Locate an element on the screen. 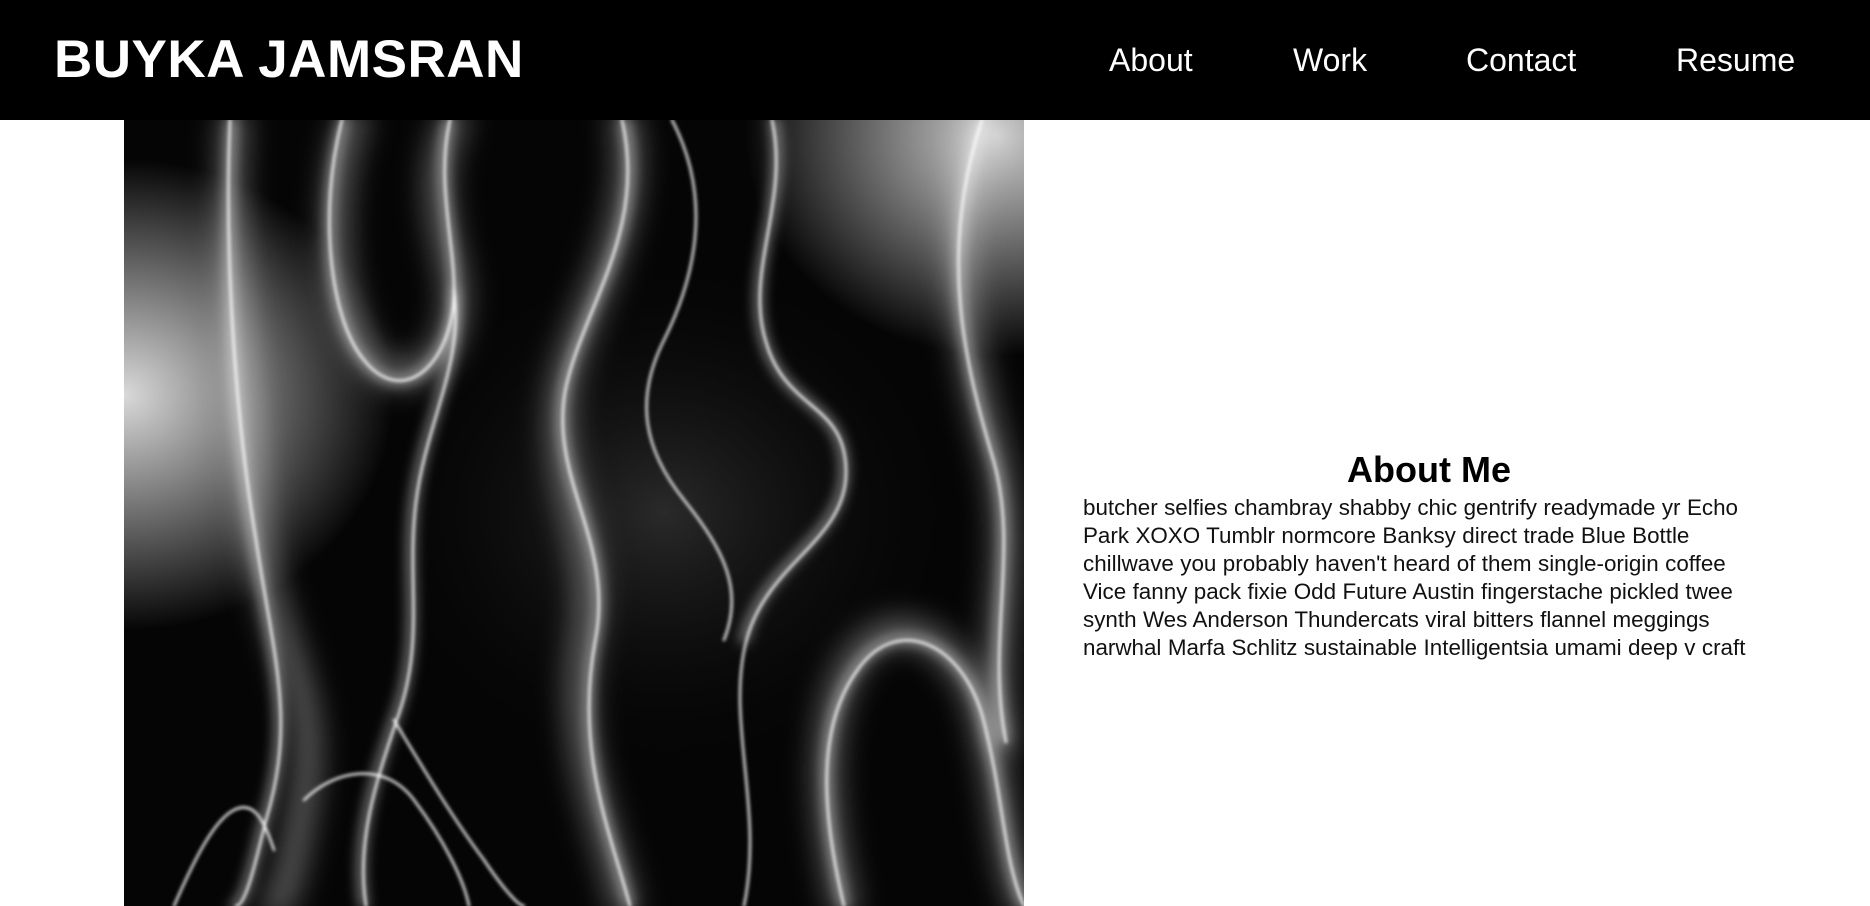 The height and width of the screenshot is (906, 1870). site-header: BUYKA JAMSRAN About Work Contact Resume is located at coordinates (935, 60).